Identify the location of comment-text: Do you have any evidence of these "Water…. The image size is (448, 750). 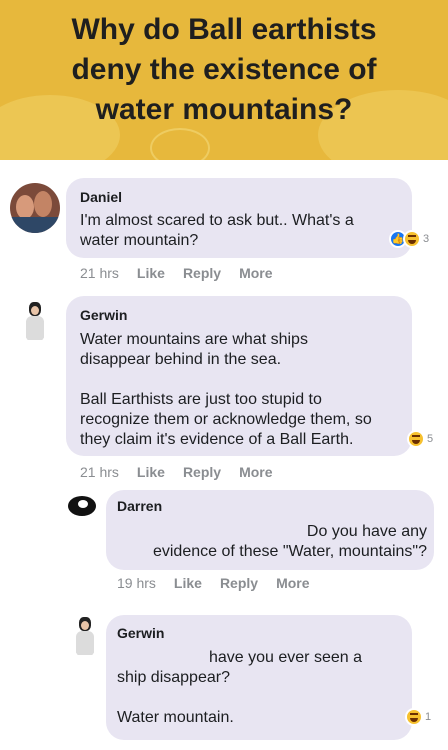
(289, 541).